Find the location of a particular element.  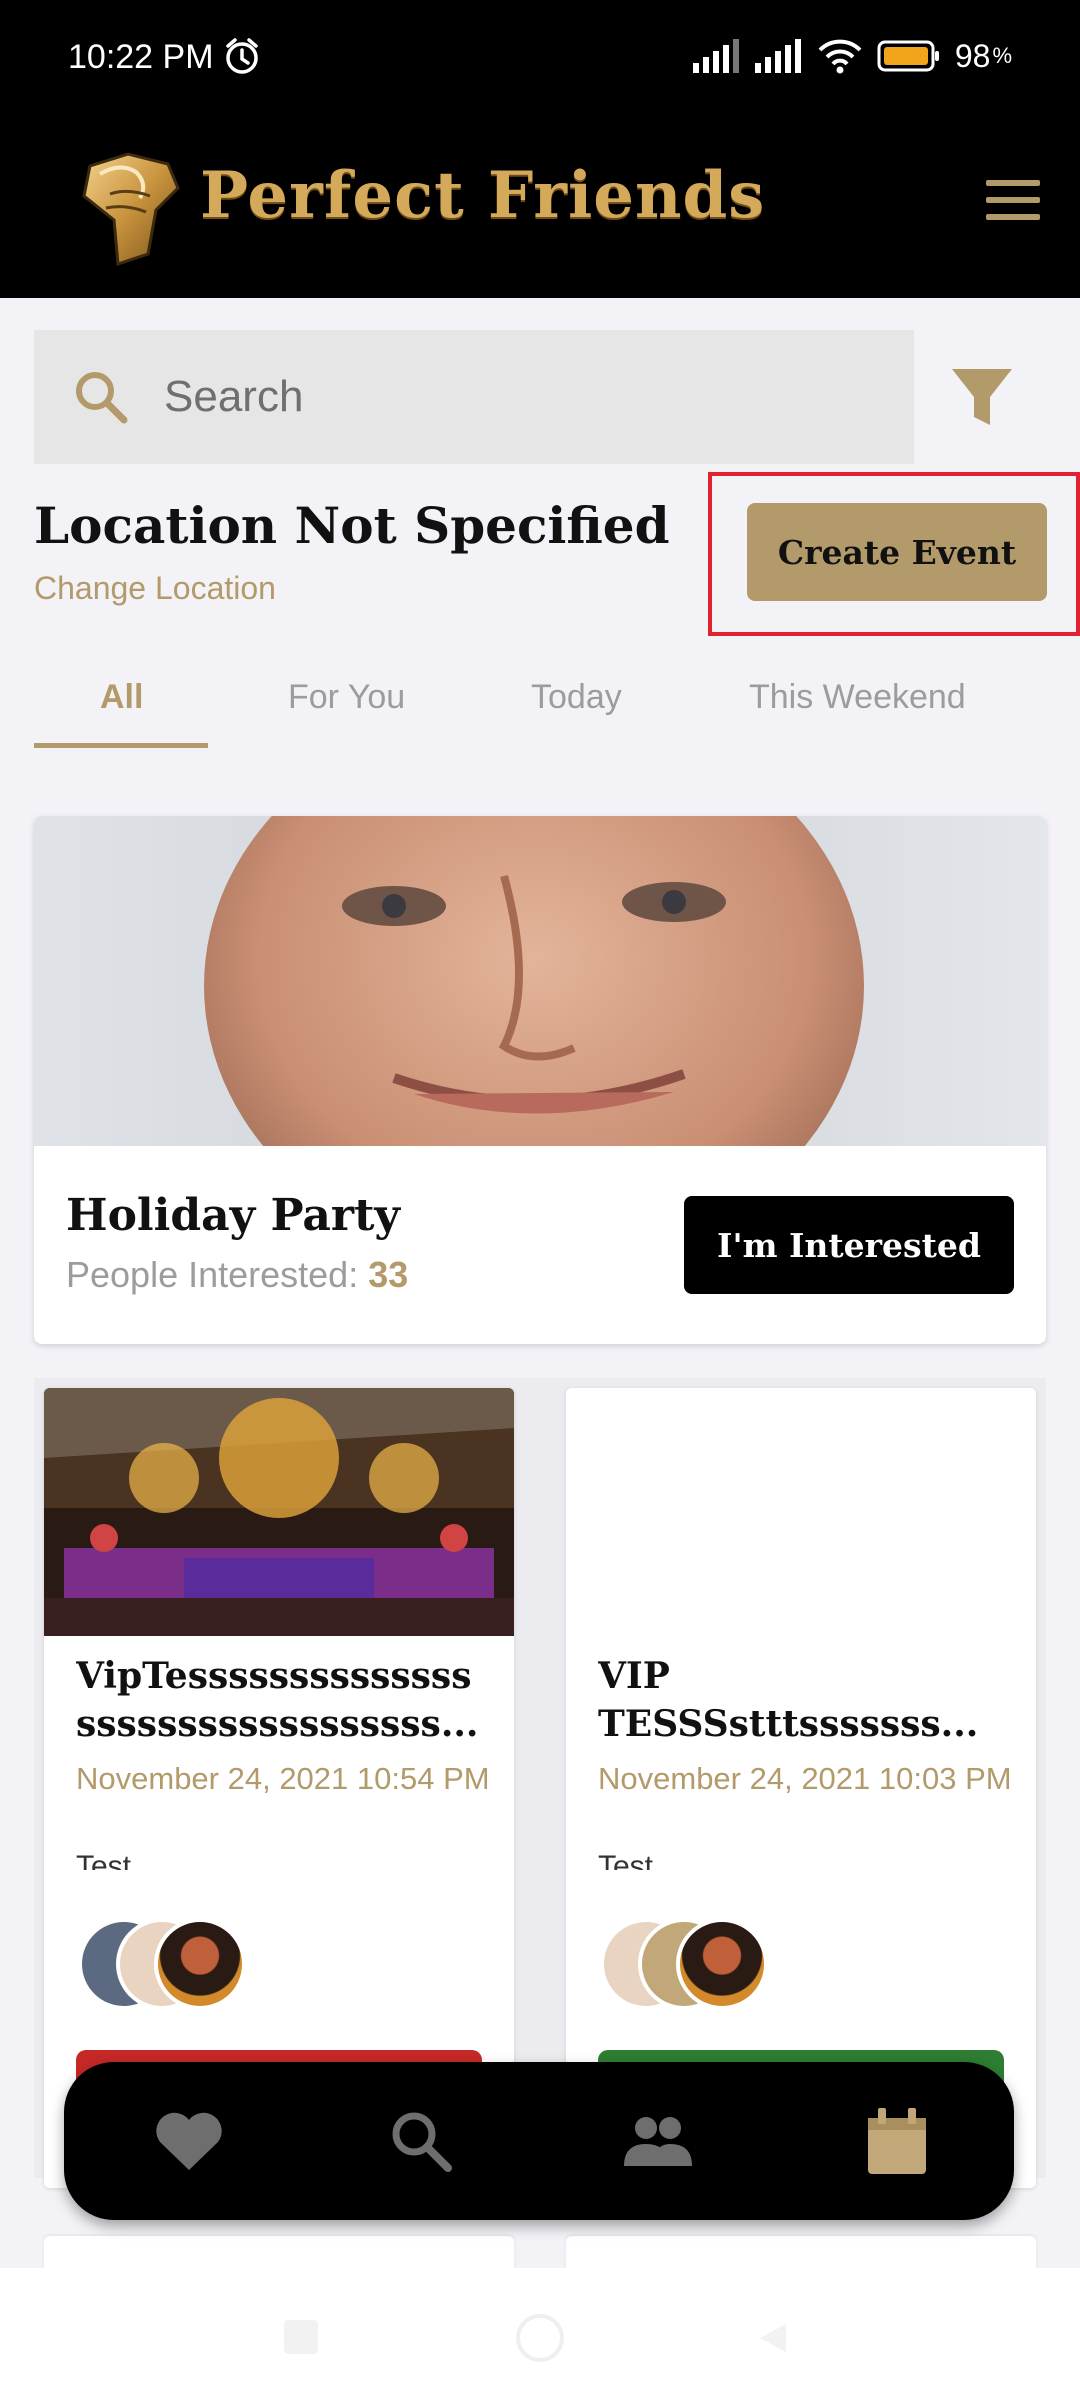

status-bar: 10:22 PM 98% is located at coordinates (540, 60).